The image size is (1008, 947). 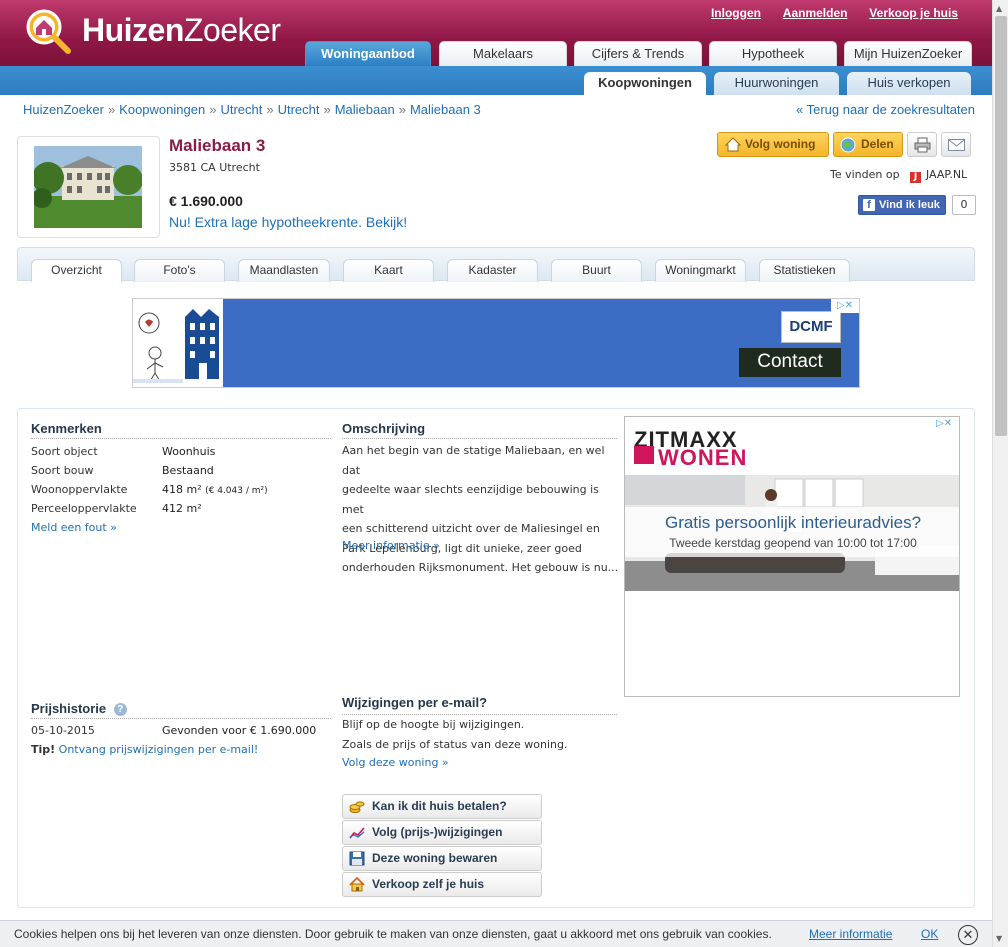 I want to click on tab-cijfers-trends: Cijfers & Trends, so click(x=638, y=53).